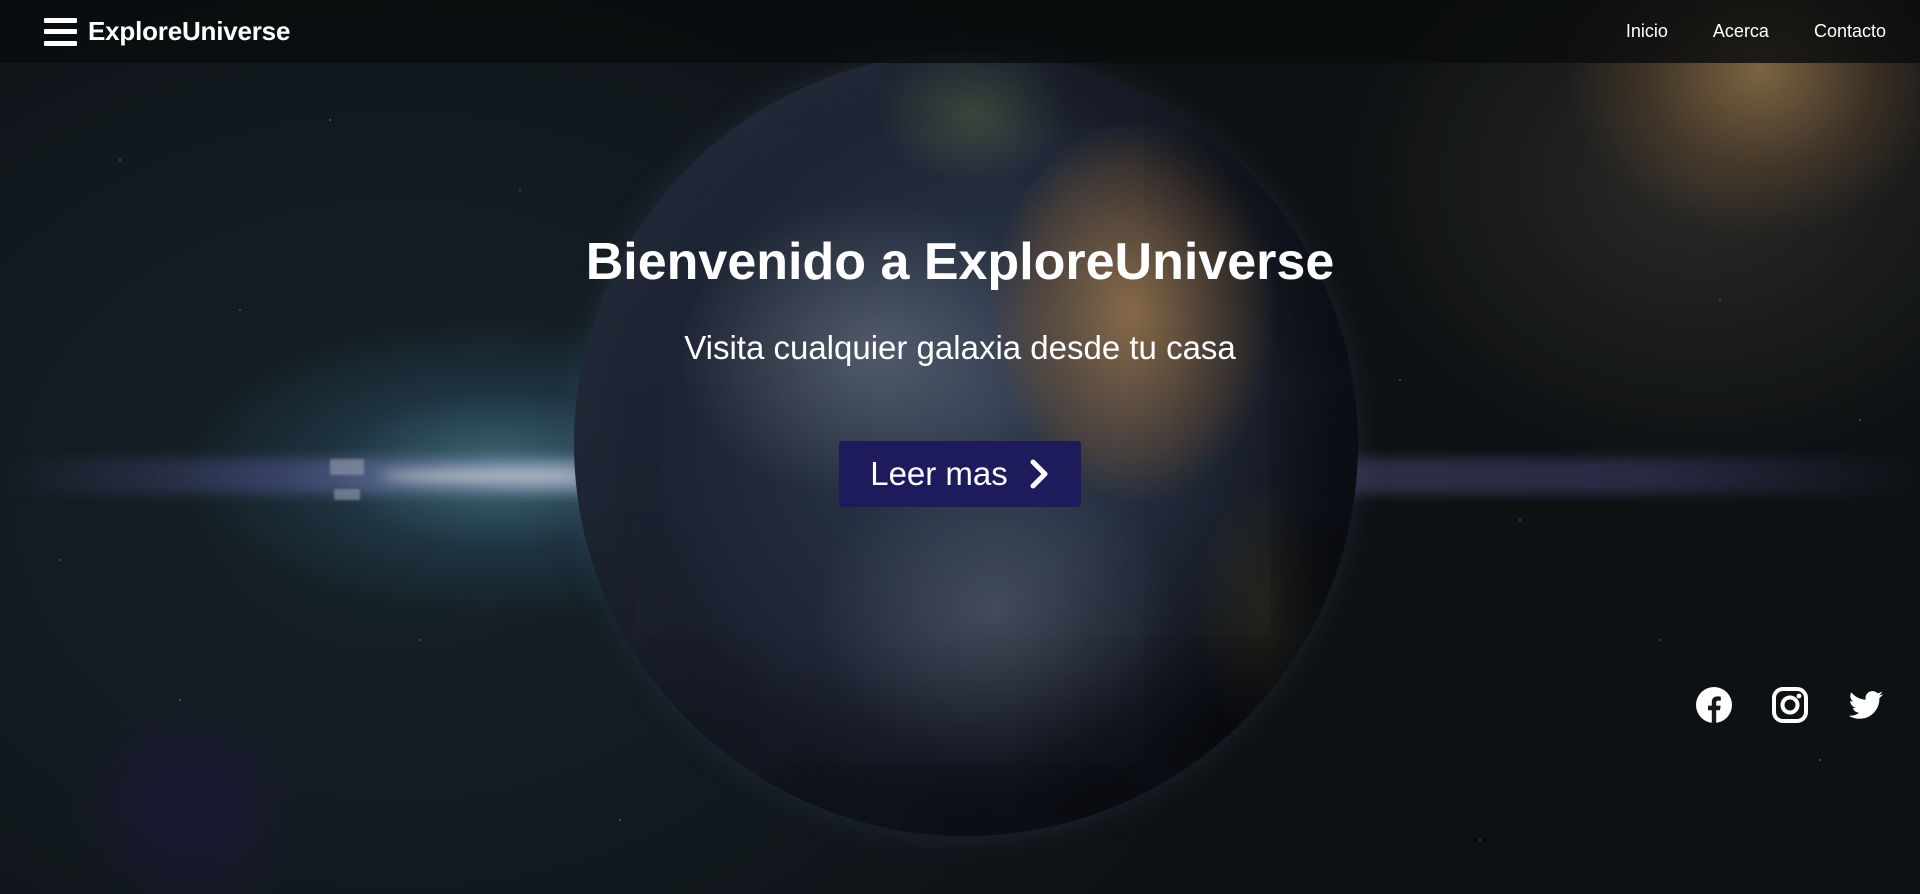  Describe the element at coordinates (960, 347) in the screenshot. I see `hero-subtitle: Visita cualquier galaxia desde tu casa` at that location.